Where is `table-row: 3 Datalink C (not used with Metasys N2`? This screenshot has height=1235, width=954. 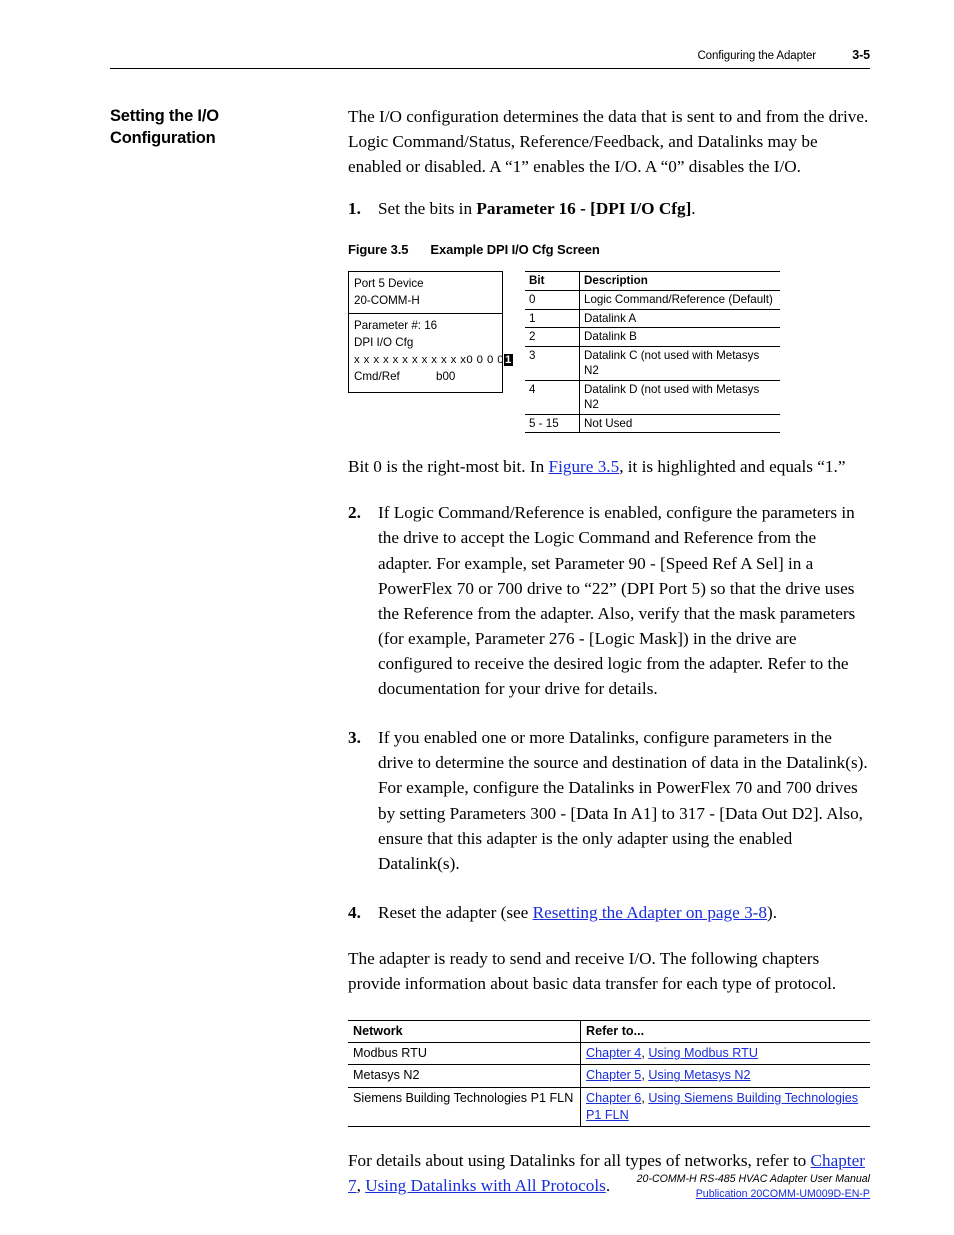 table-row: 3 Datalink C (not used with Metasys N2 is located at coordinates (652, 363).